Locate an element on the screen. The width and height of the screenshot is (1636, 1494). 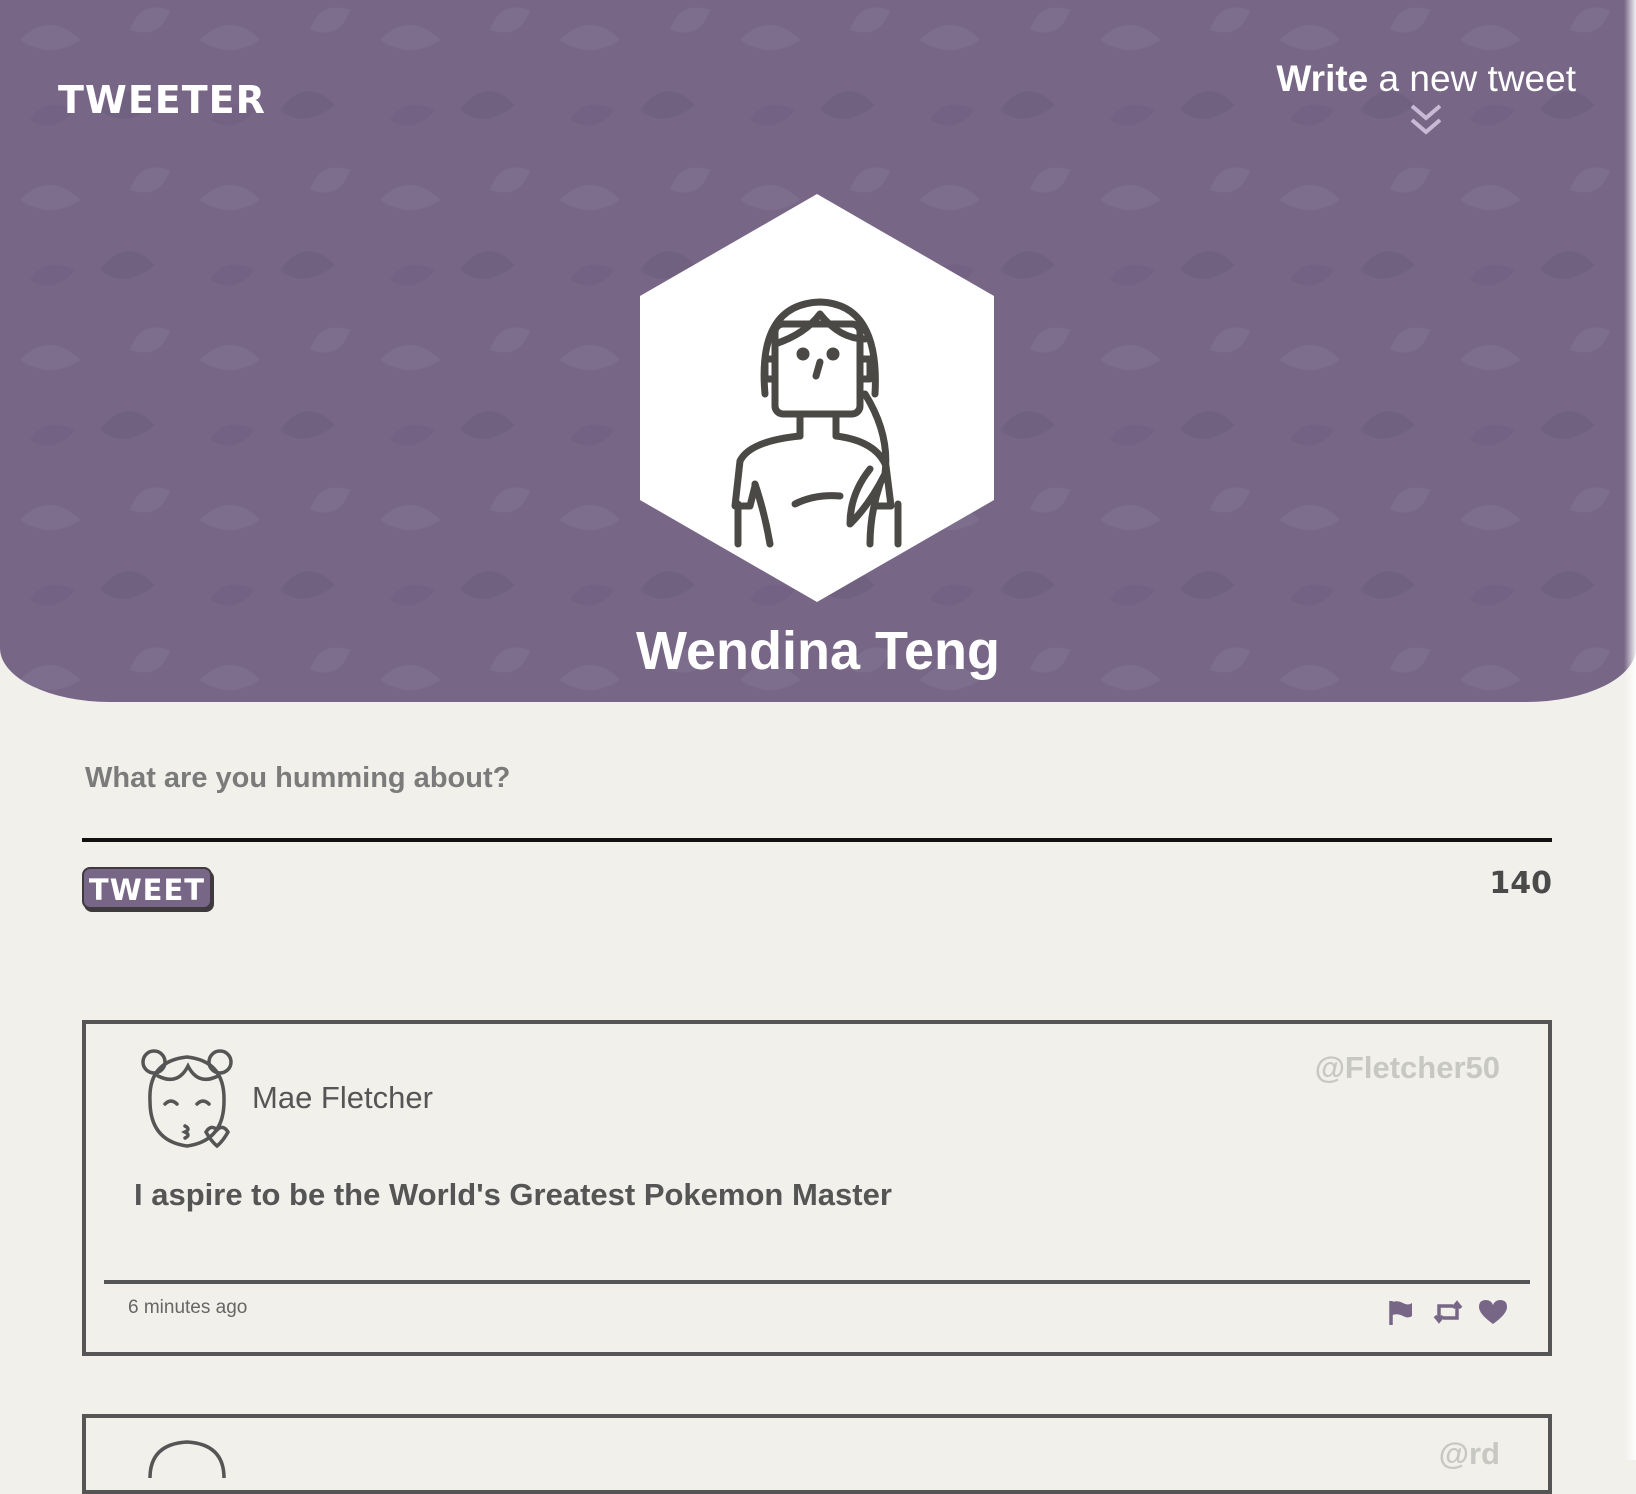
tweet-card: @rd is located at coordinates (817, 1454).